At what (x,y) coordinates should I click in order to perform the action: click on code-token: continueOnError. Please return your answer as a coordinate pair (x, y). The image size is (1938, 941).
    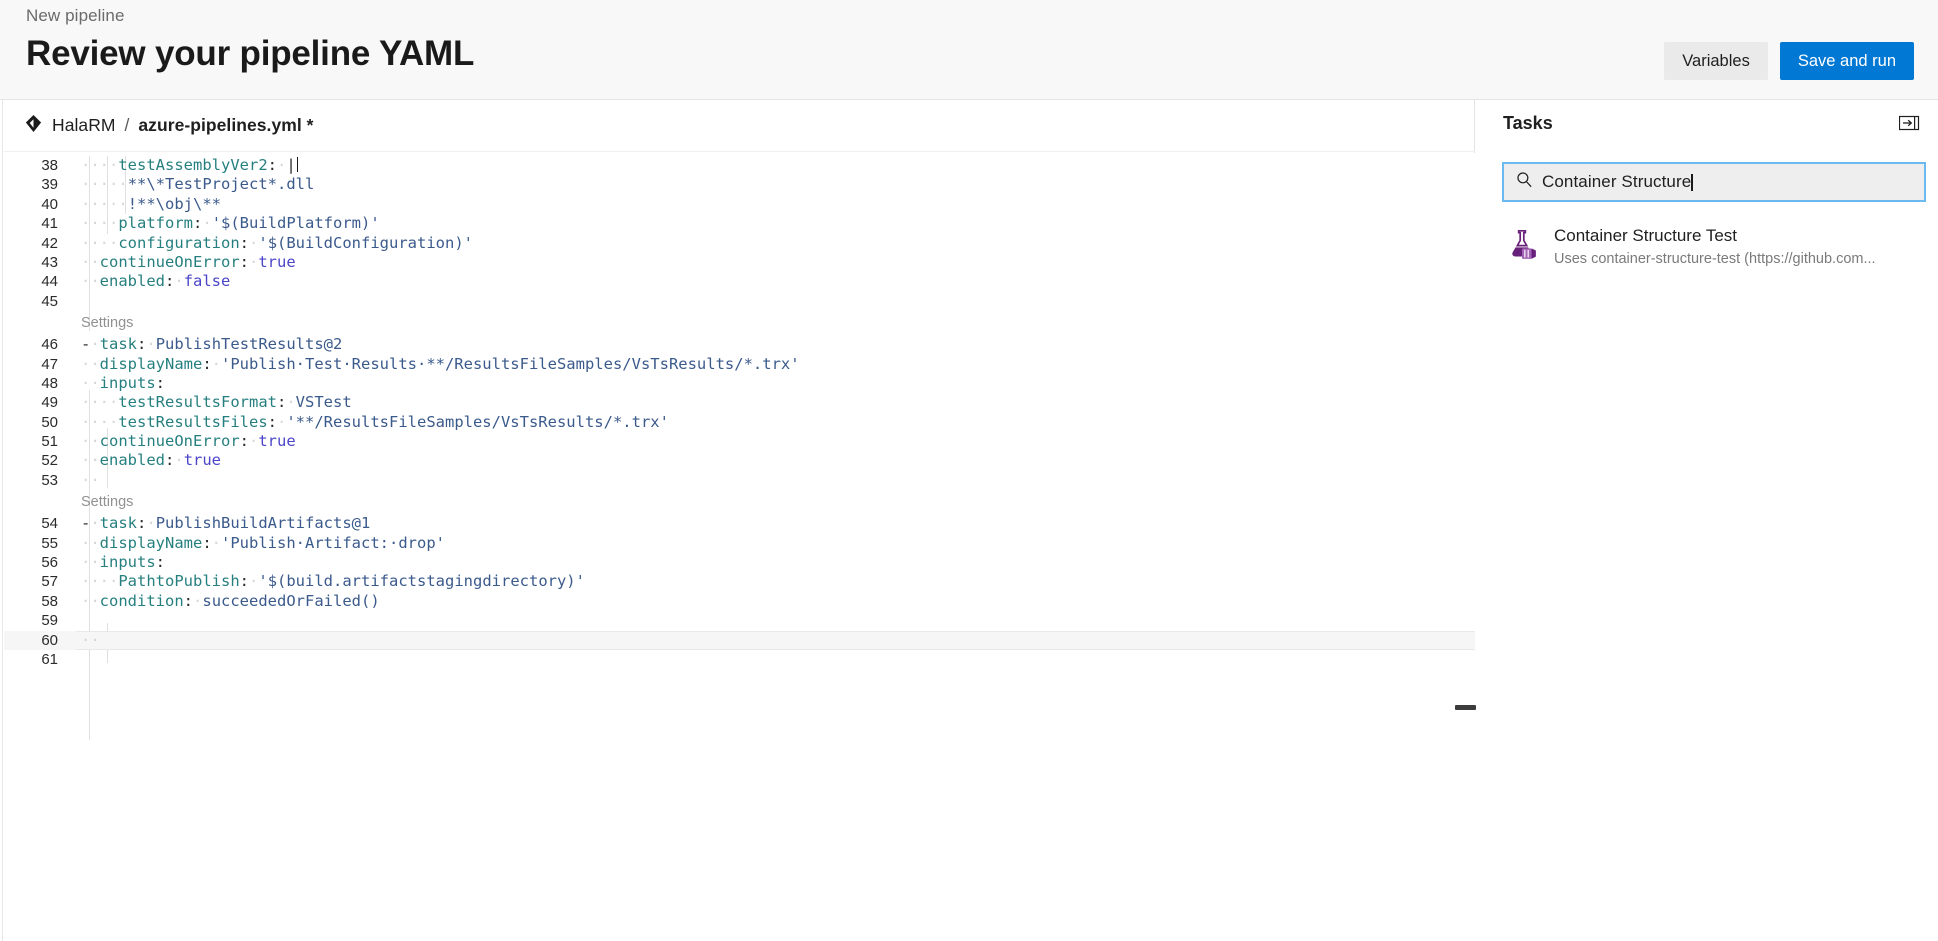
    Looking at the image, I should click on (169, 261).